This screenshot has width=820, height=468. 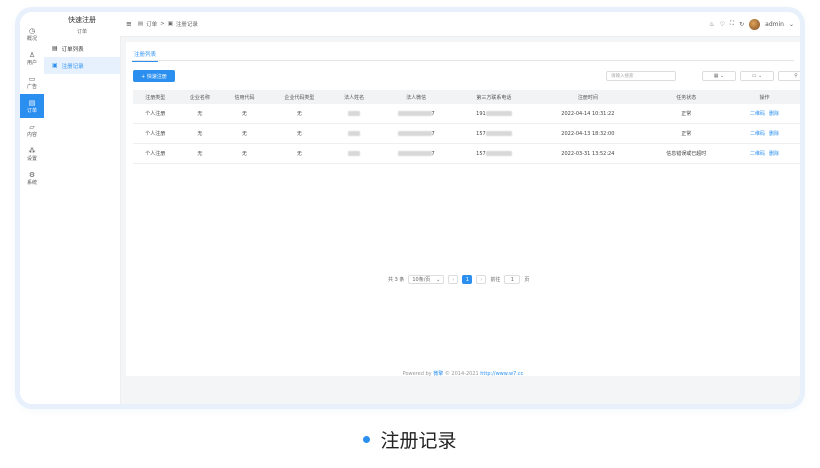 What do you see at coordinates (32, 154) in the screenshot?
I see `sidebar-item: ⁂ 设置` at bounding box center [32, 154].